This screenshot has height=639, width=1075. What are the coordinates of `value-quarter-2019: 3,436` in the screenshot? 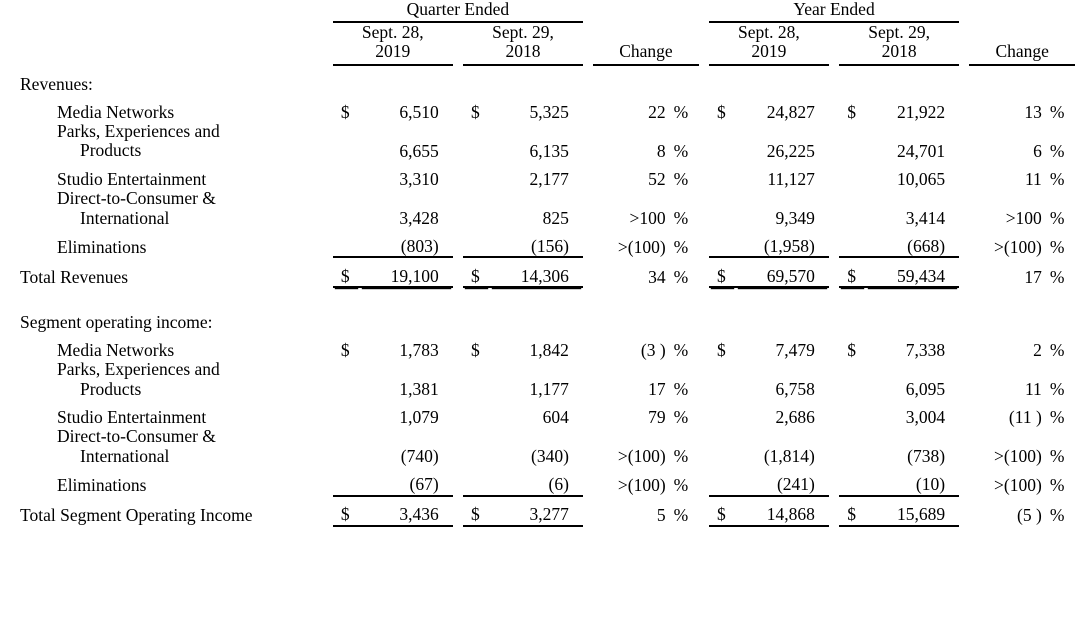 It's located at (406, 510).